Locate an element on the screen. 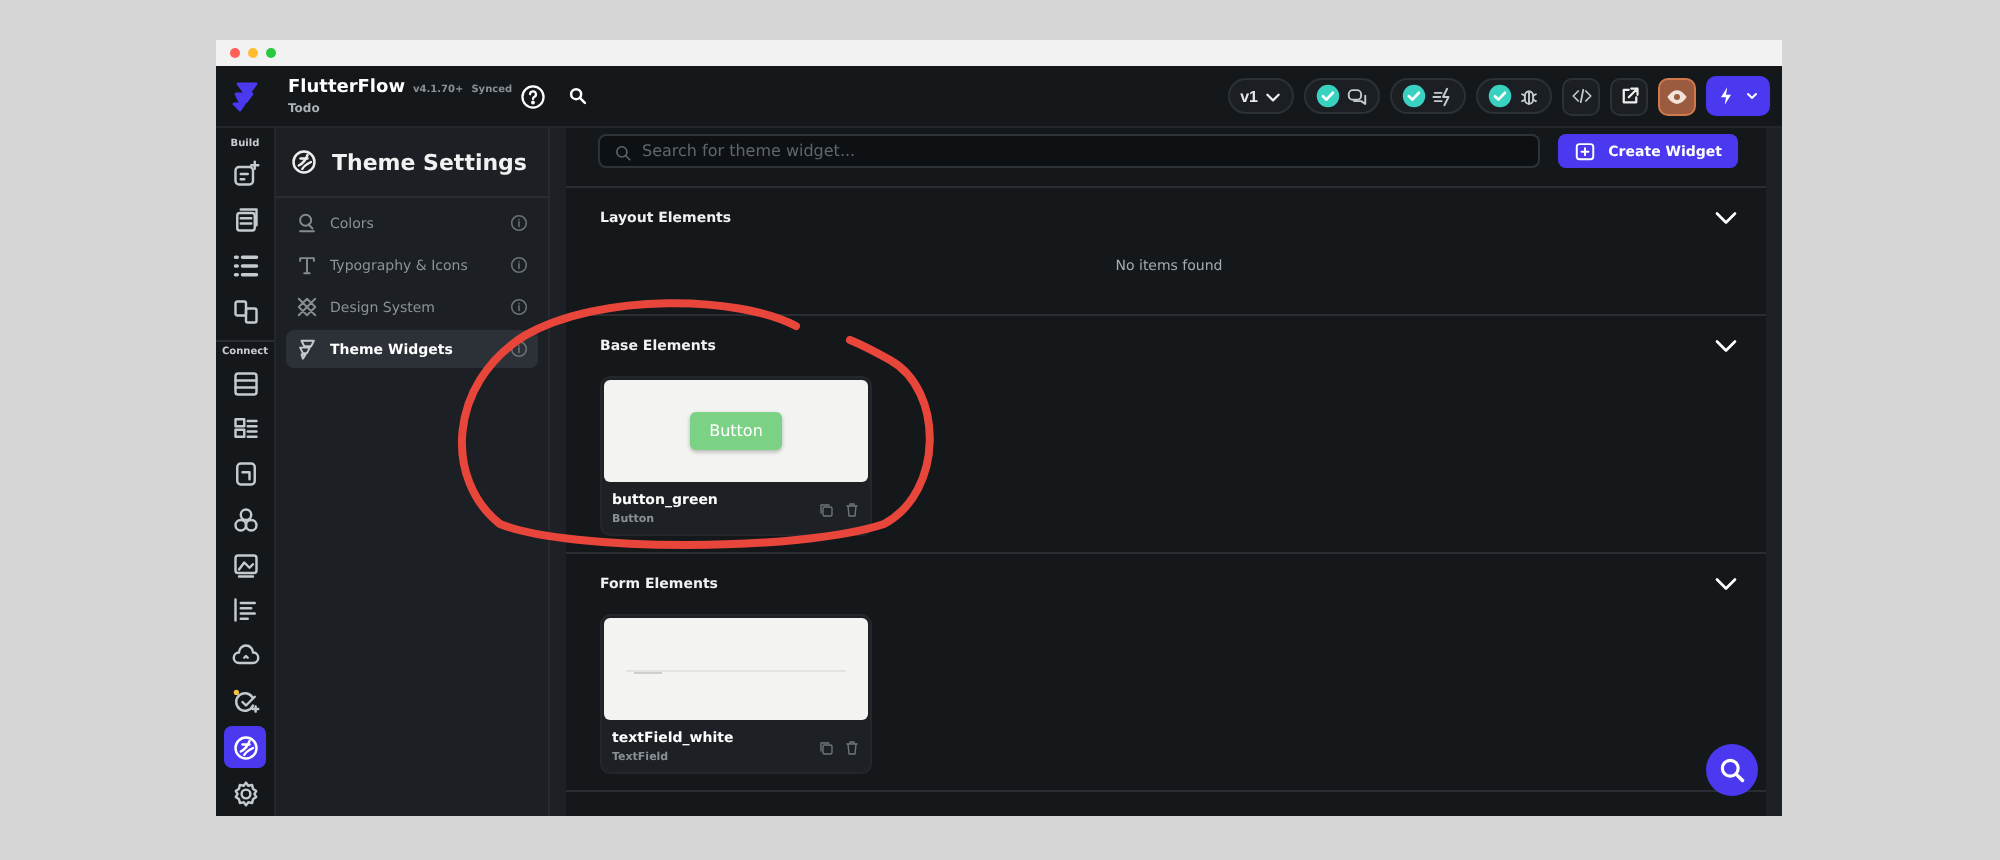  help-icon is located at coordinates (533, 96).